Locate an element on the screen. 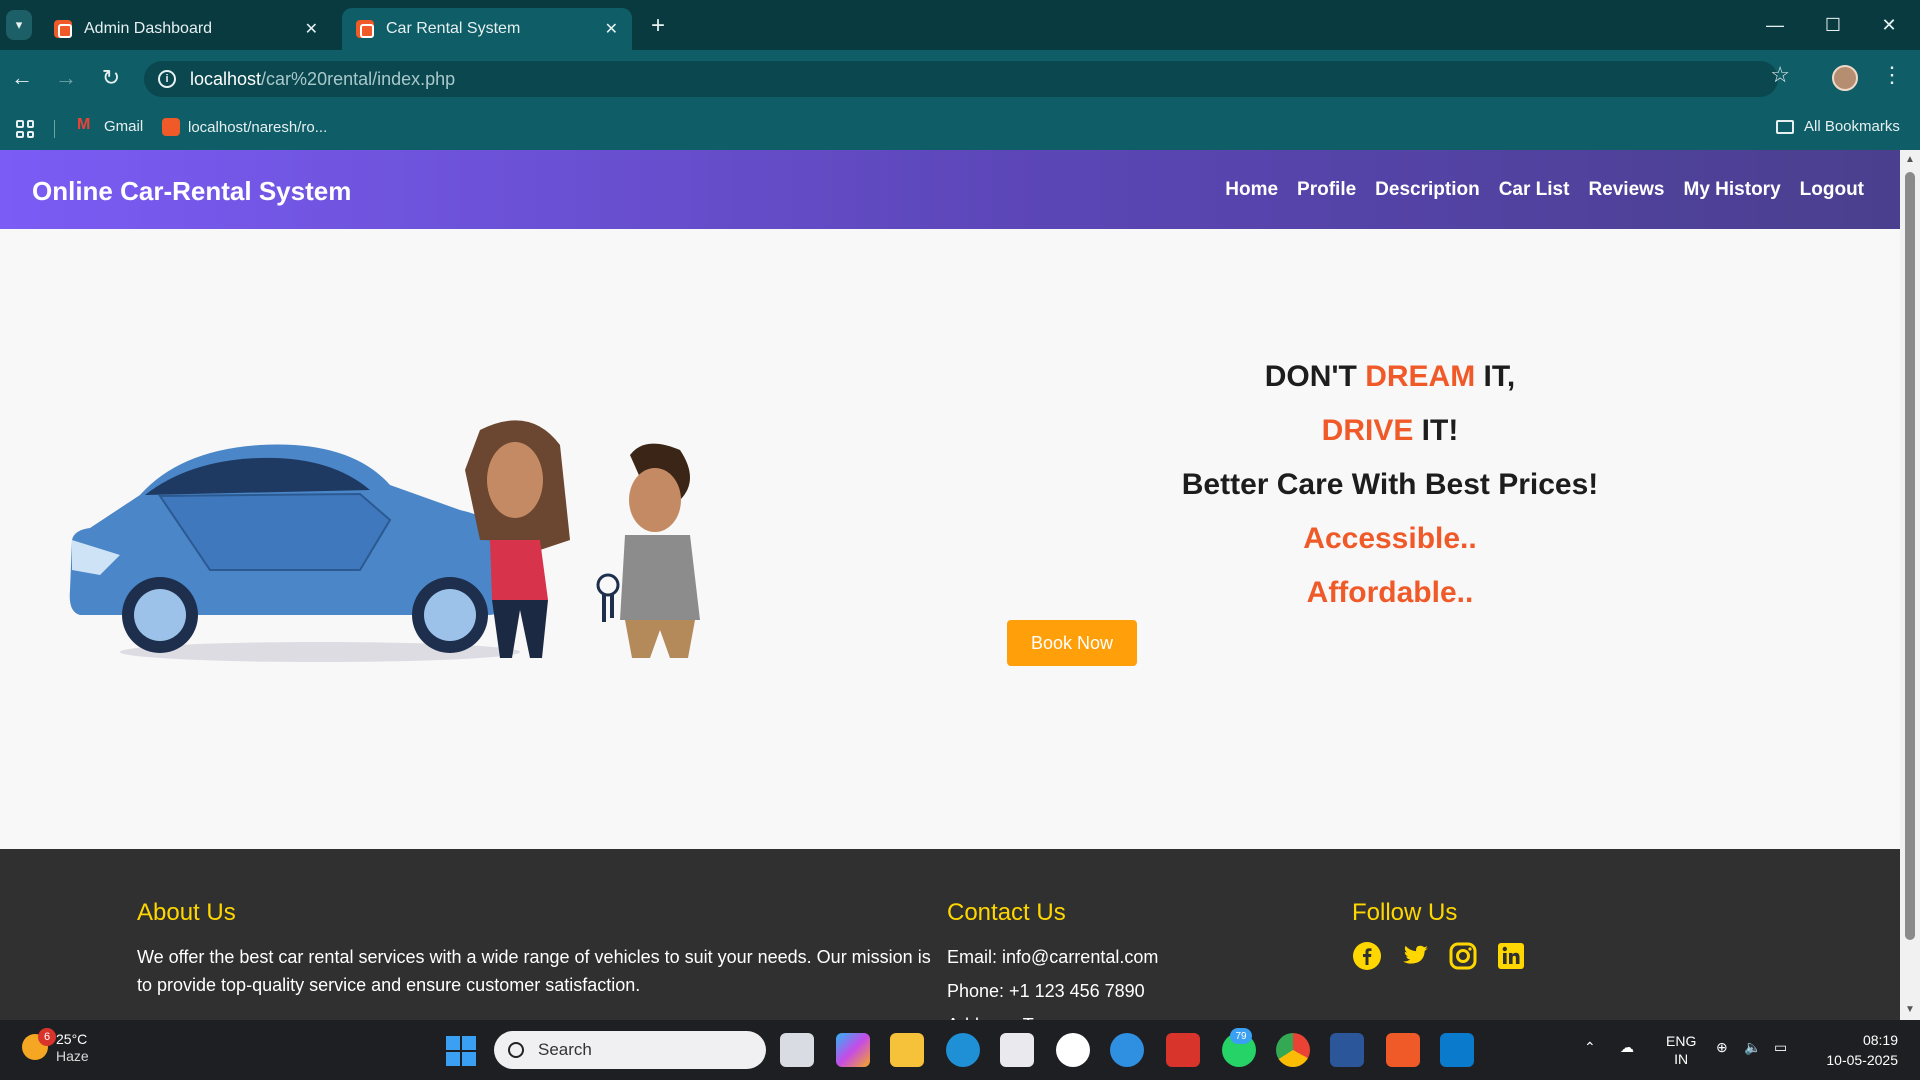 The width and height of the screenshot is (1920, 1080). region-code: IN is located at coordinates (1681, 1059).